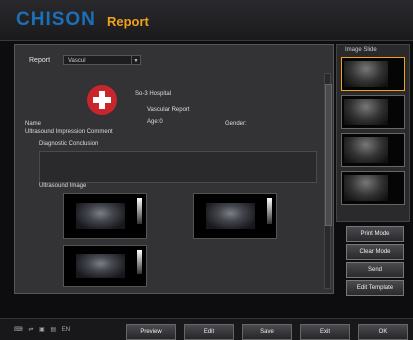  Describe the element at coordinates (375, 288) in the screenshot. I see `edit-template-button: Edit Template` at that location.